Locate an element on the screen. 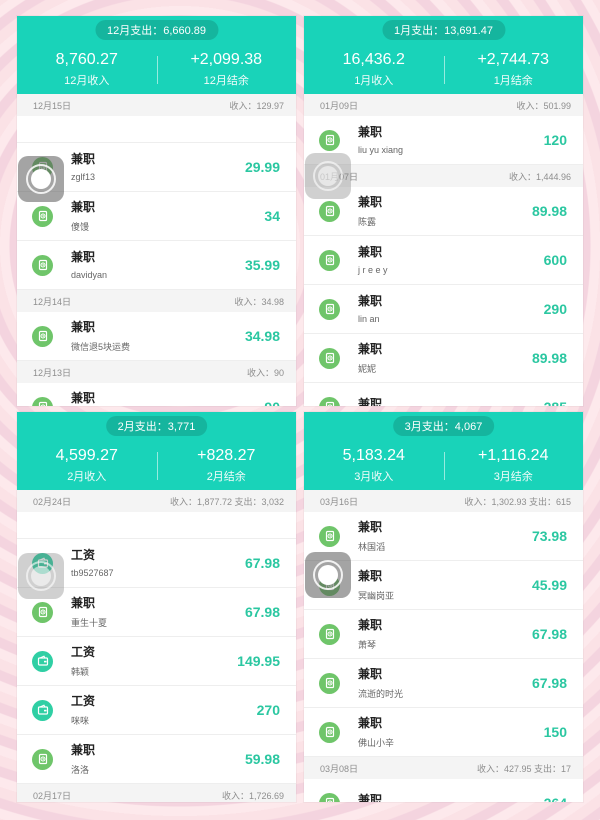  transaction-text: 工资 tb9527687 is located at coordinates (158, 563).